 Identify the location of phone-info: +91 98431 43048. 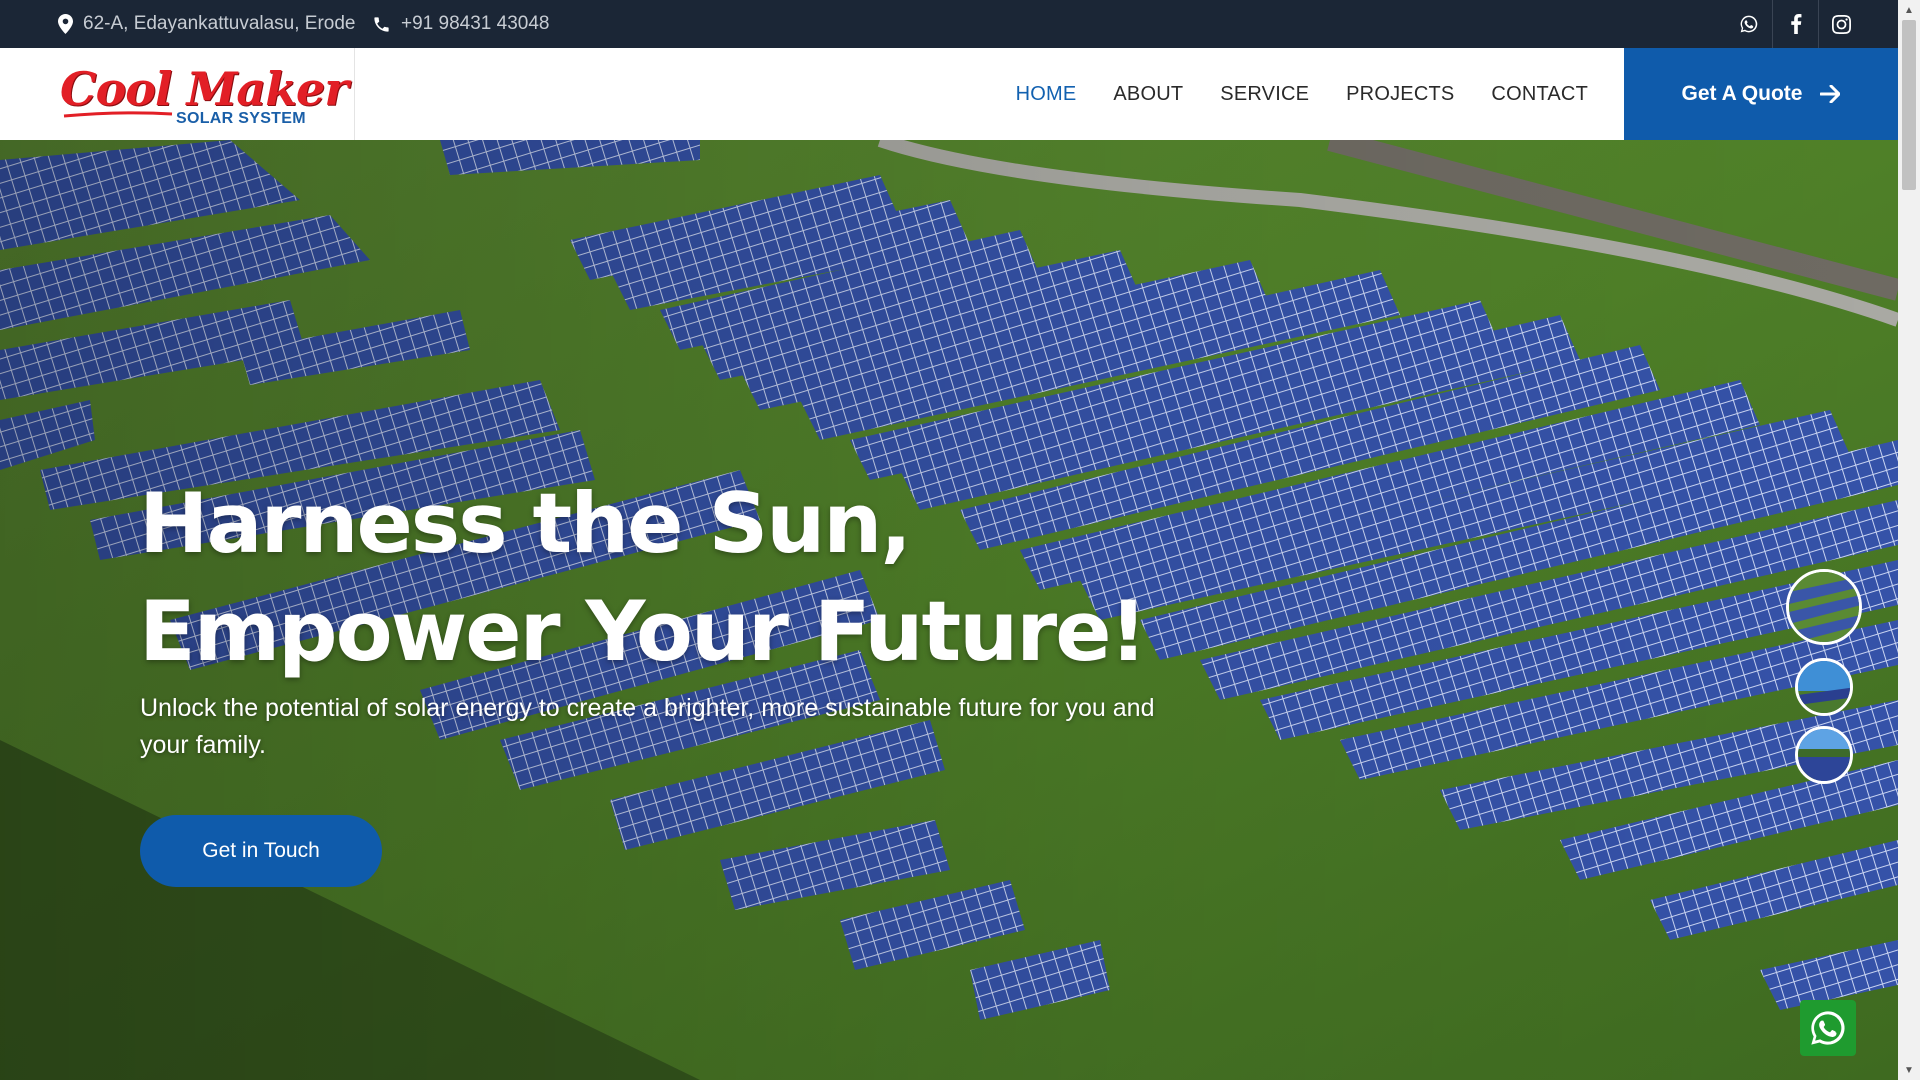
(460, 24).